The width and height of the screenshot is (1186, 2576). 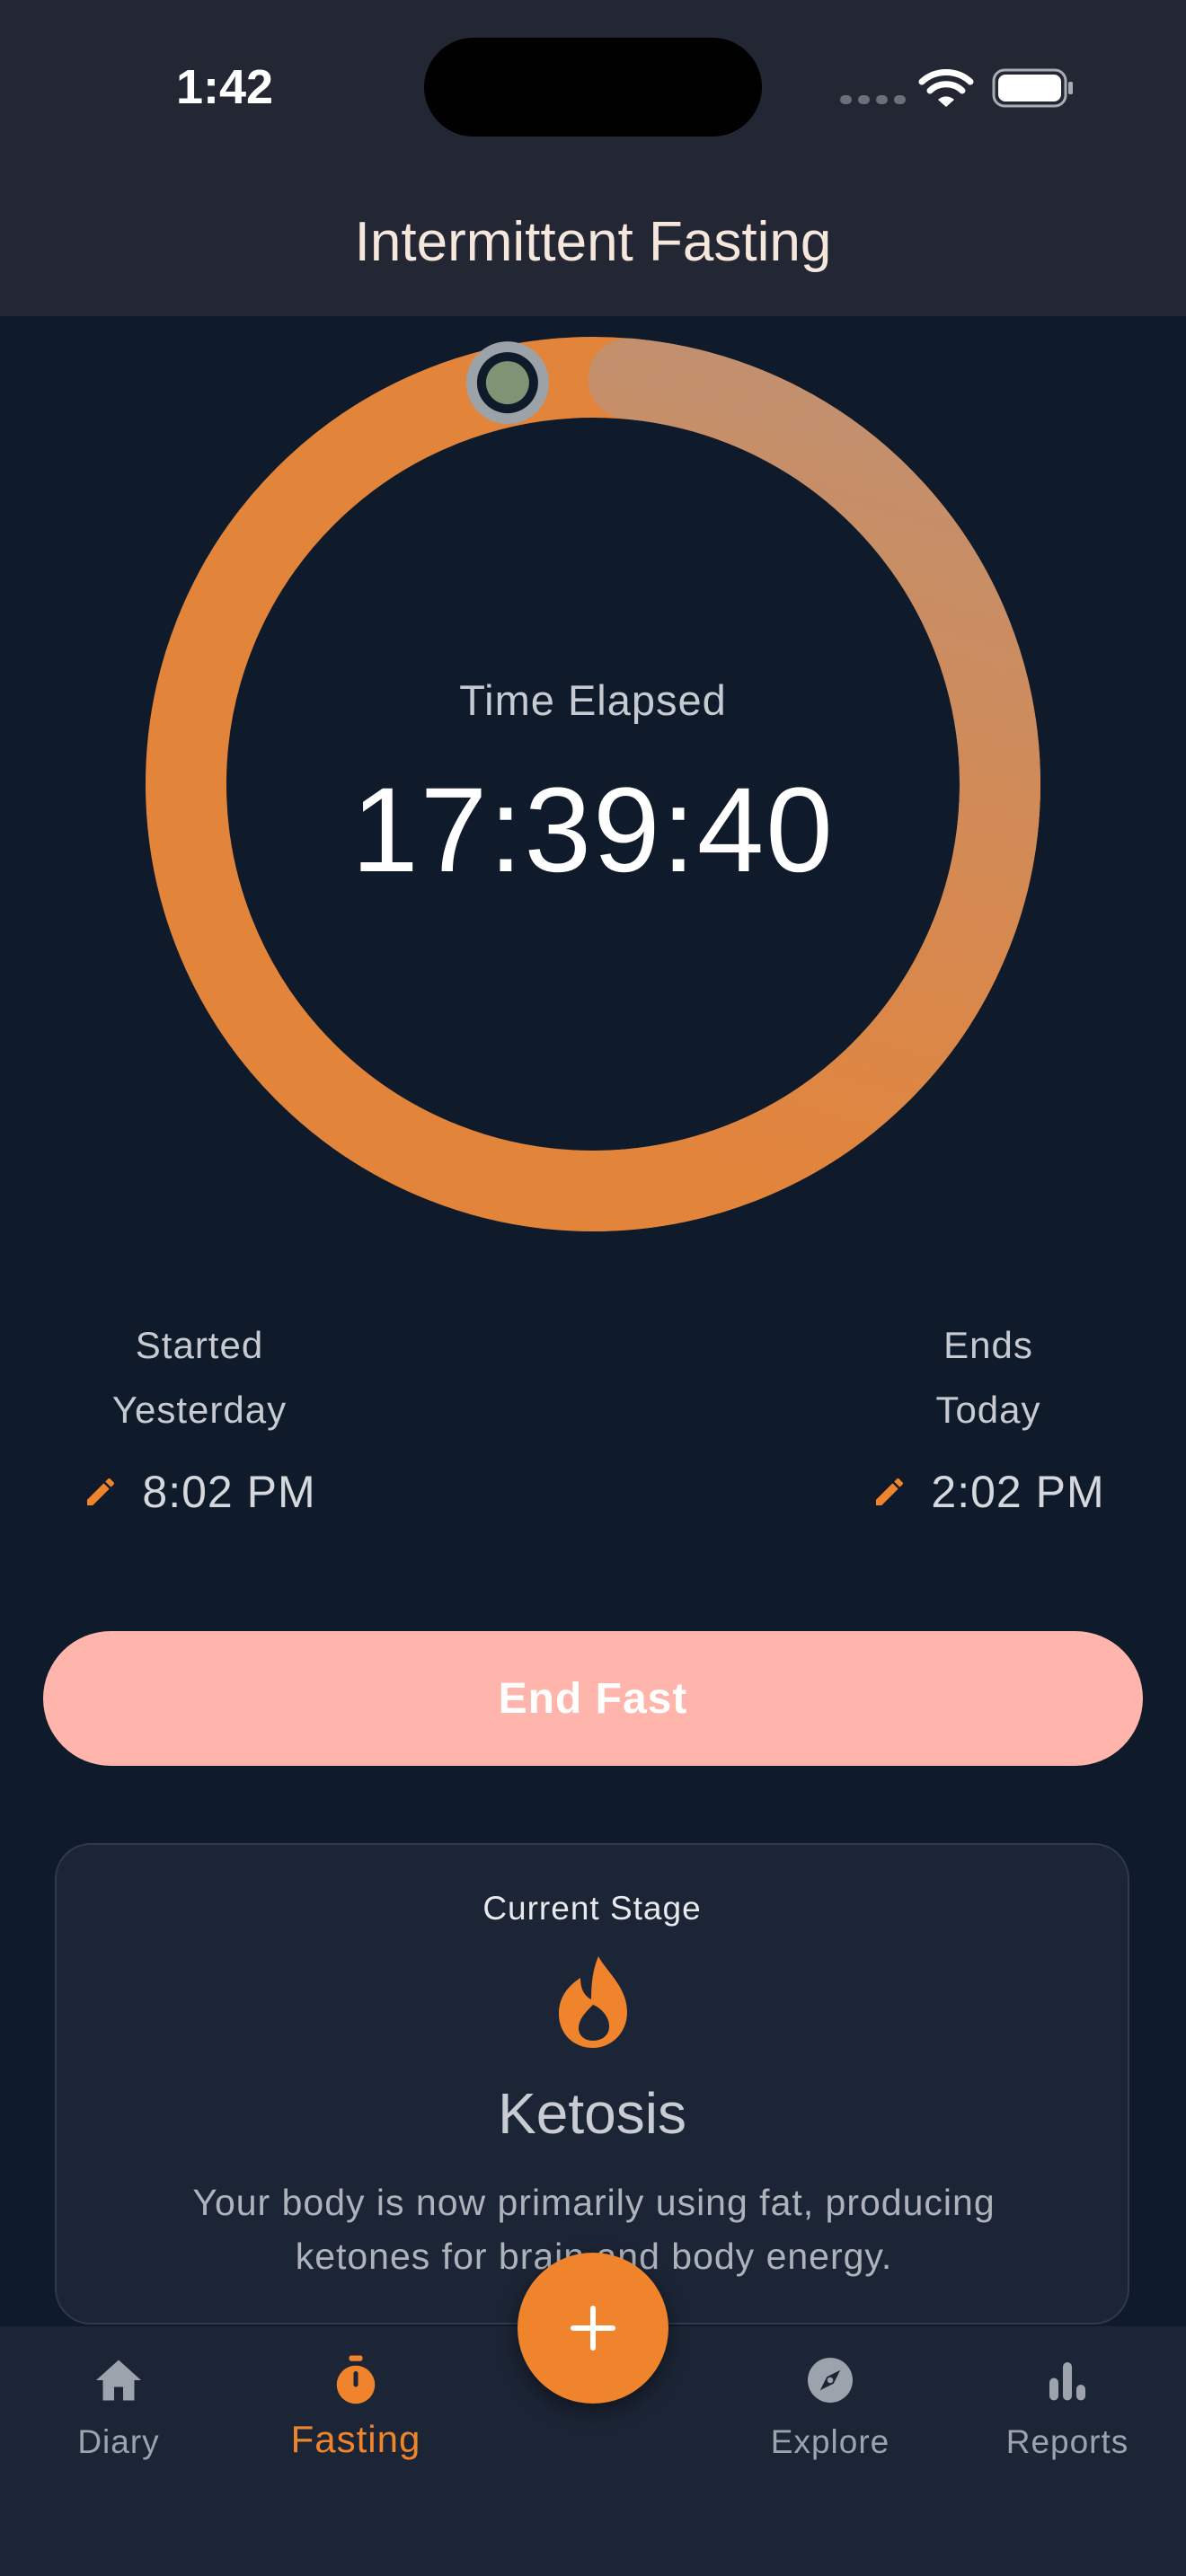 I want to click on time-elapsed-label: Time Elapsed, so click(x=593, y=700).